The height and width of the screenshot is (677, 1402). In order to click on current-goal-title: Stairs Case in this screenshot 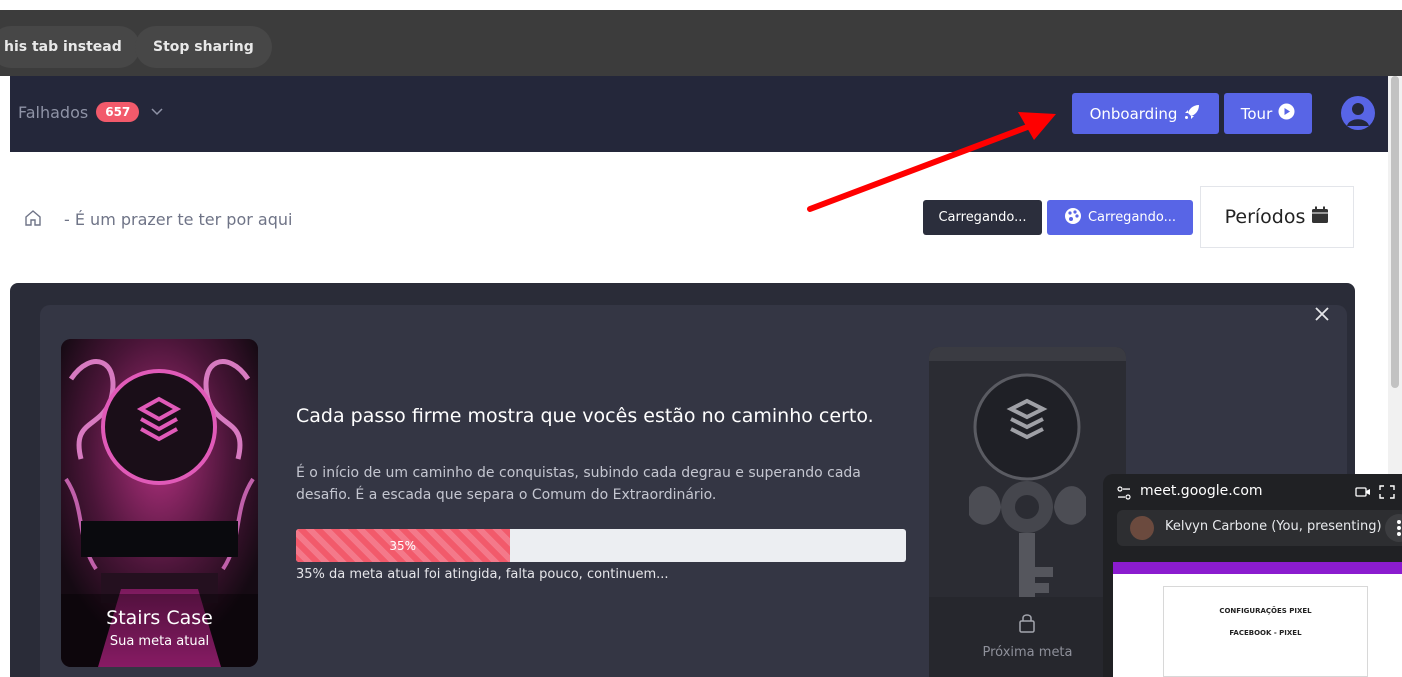, I will do `click(159, 618)`.